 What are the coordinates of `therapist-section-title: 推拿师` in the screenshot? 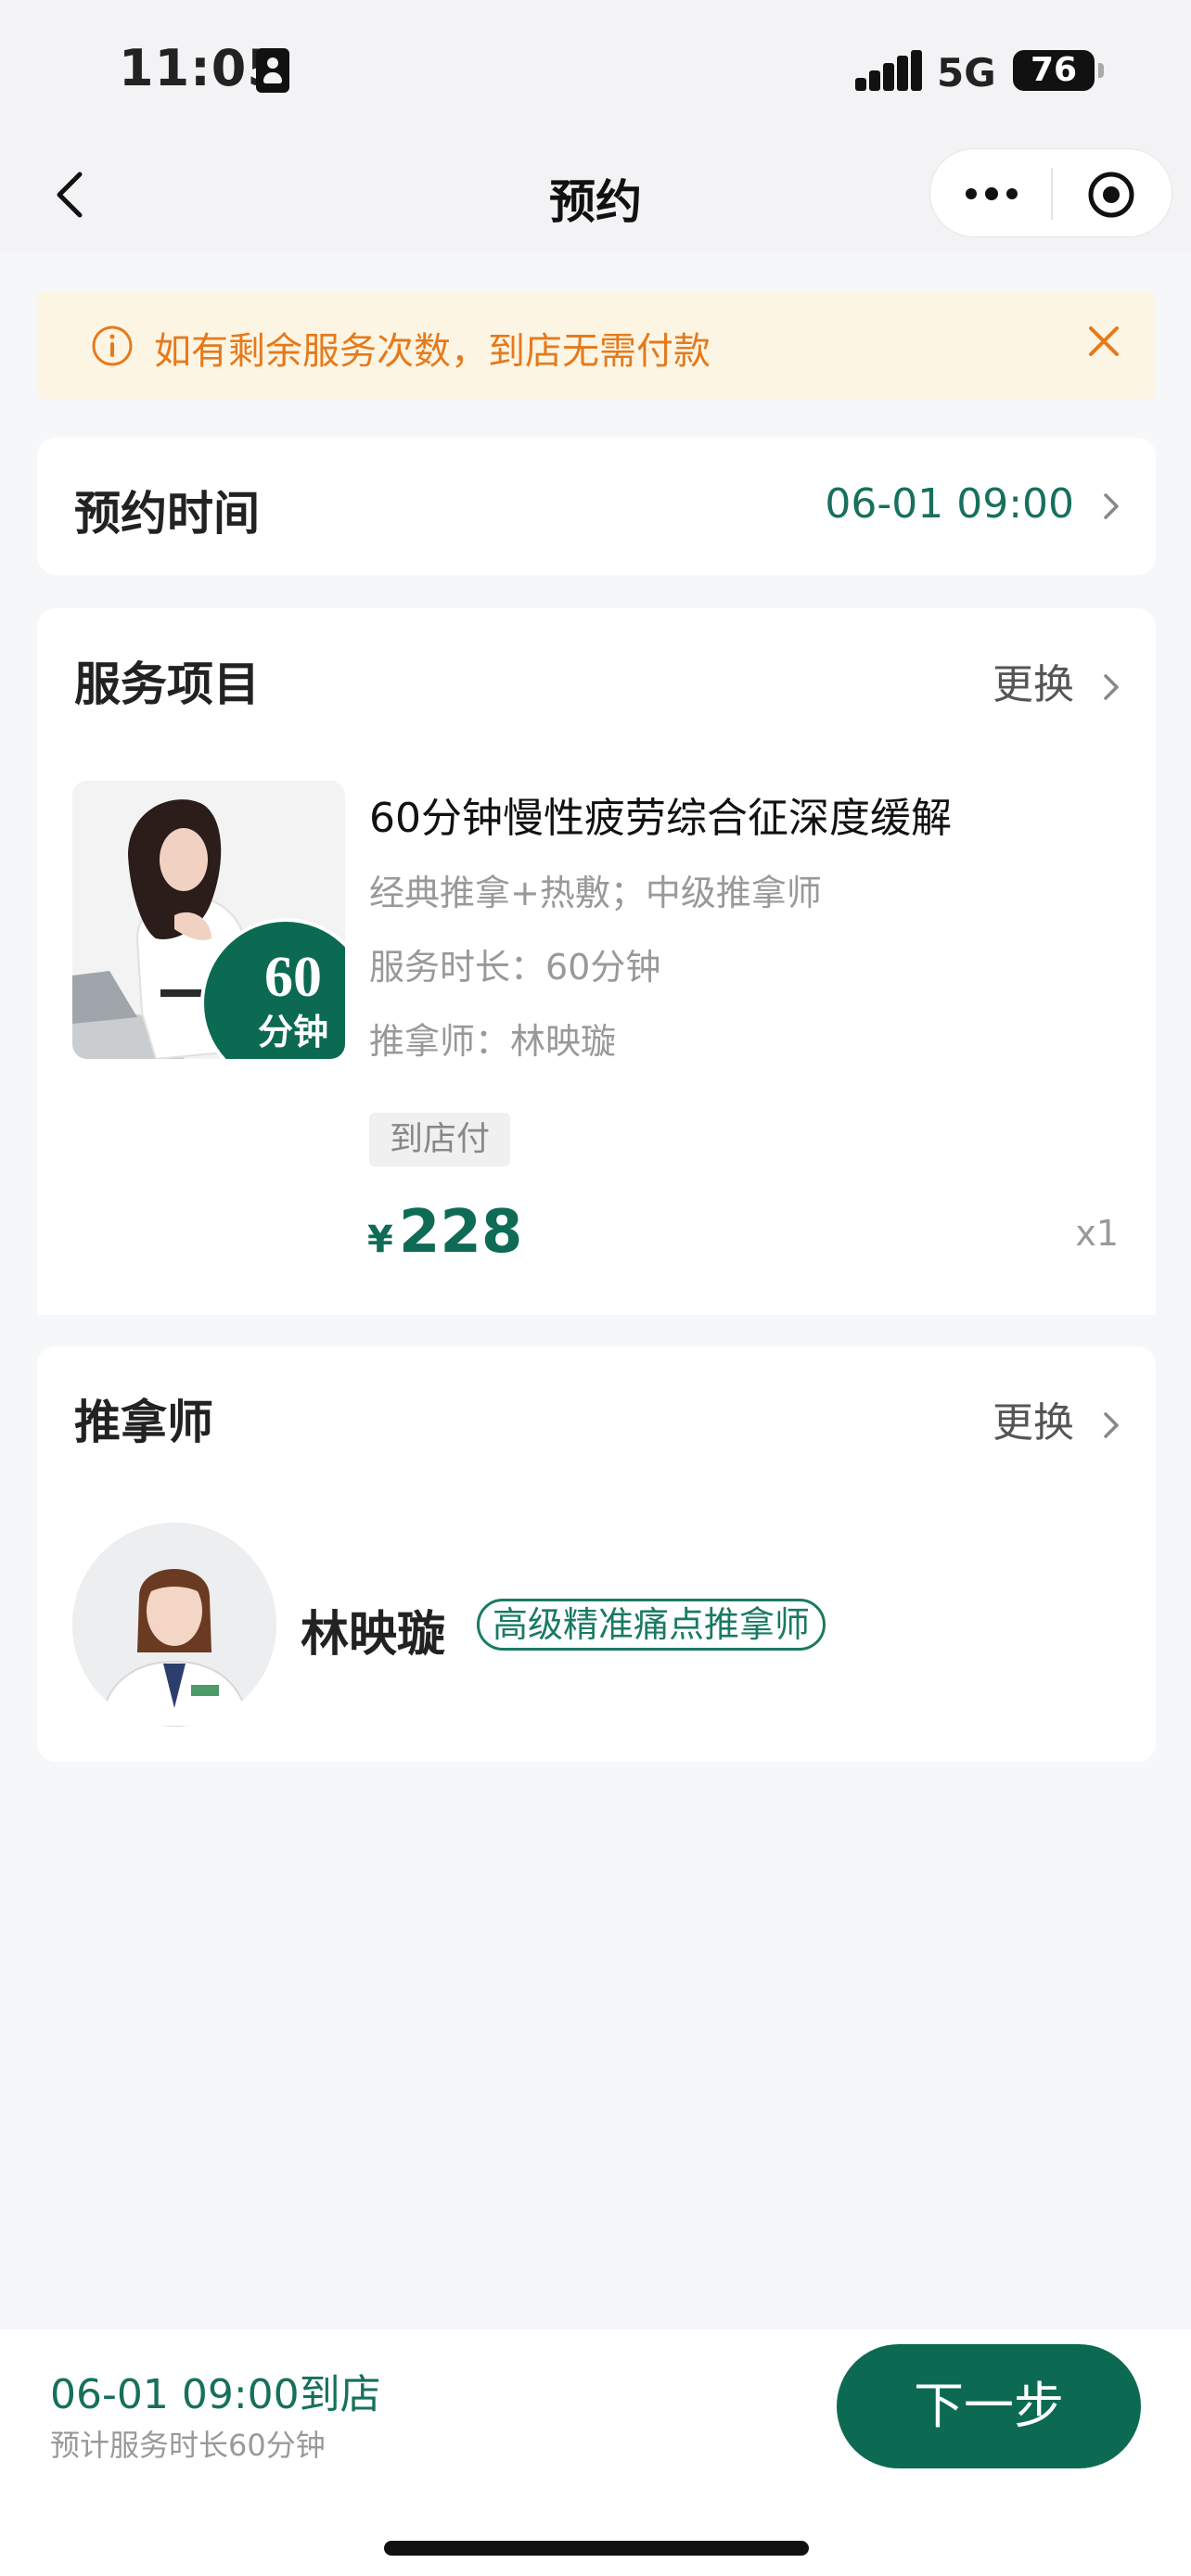 It's located at (143, 1423).